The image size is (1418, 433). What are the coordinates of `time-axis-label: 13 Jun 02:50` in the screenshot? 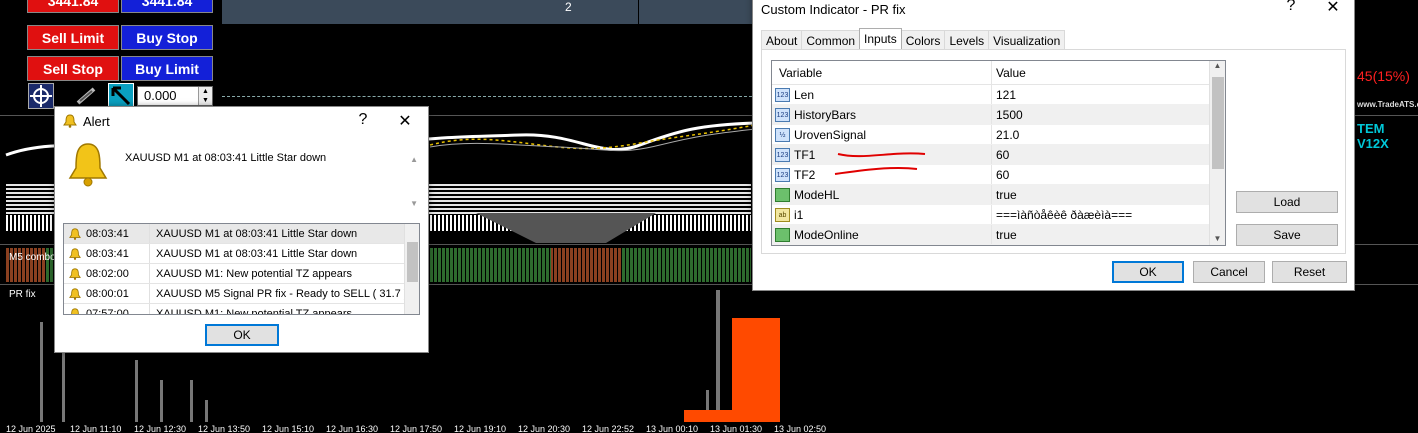 It's located at (800, 428).